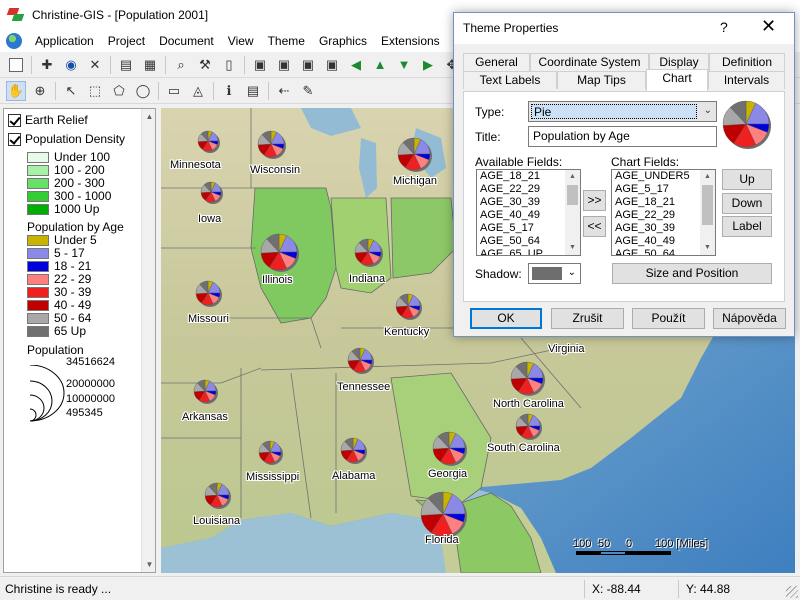 This screenshot has width=800, height=600. What do you see at coordinates (746, 80) in the screenshot?
I see `tab-intervals: Intervals` at bounding box center [746, 80].